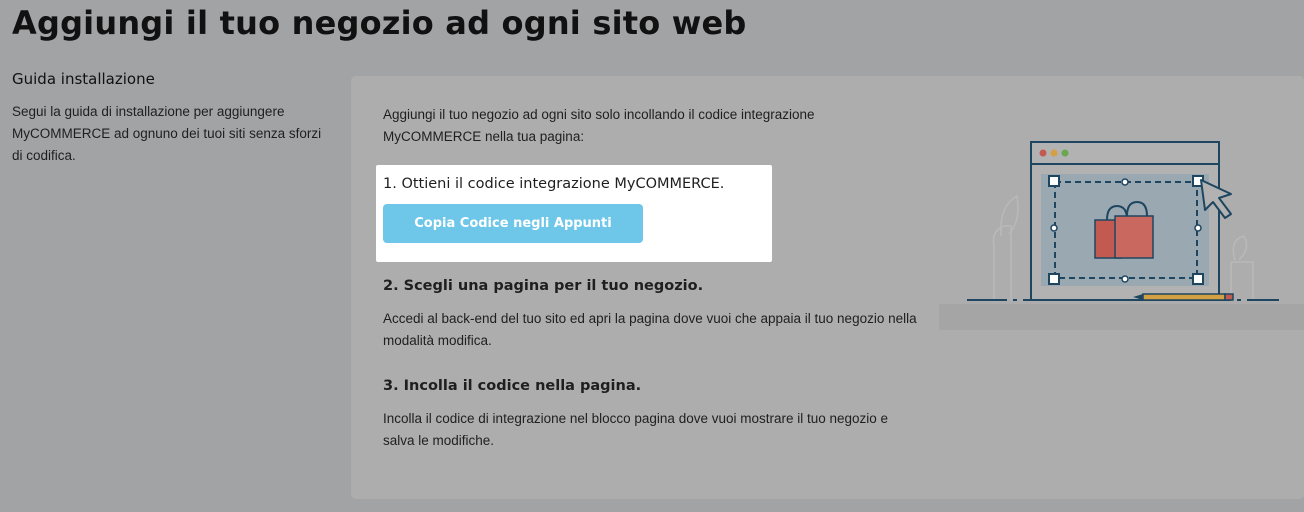 The height and width of the screenshot is (512, 1304). Describe the element at coordinates (543, 286) in the screenshot. I see `step-2-title: 2. Scegli una pagina per il tuo negozio.` at that location.